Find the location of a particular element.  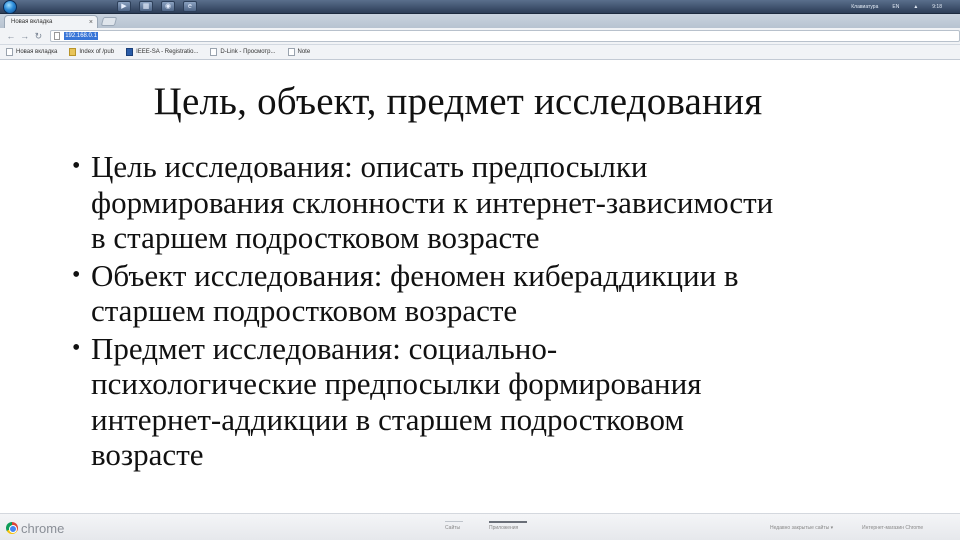

taskbar-app-ie-icon: e is located at coordinates (190, 6).